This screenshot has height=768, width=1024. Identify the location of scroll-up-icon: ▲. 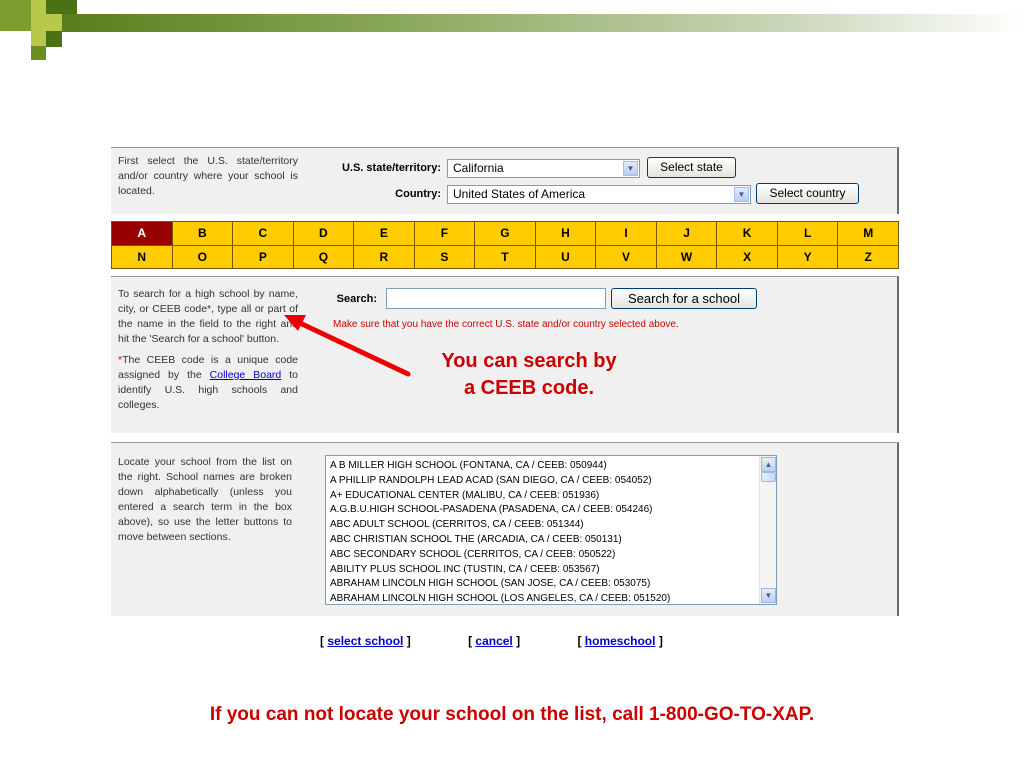
(768, 464).